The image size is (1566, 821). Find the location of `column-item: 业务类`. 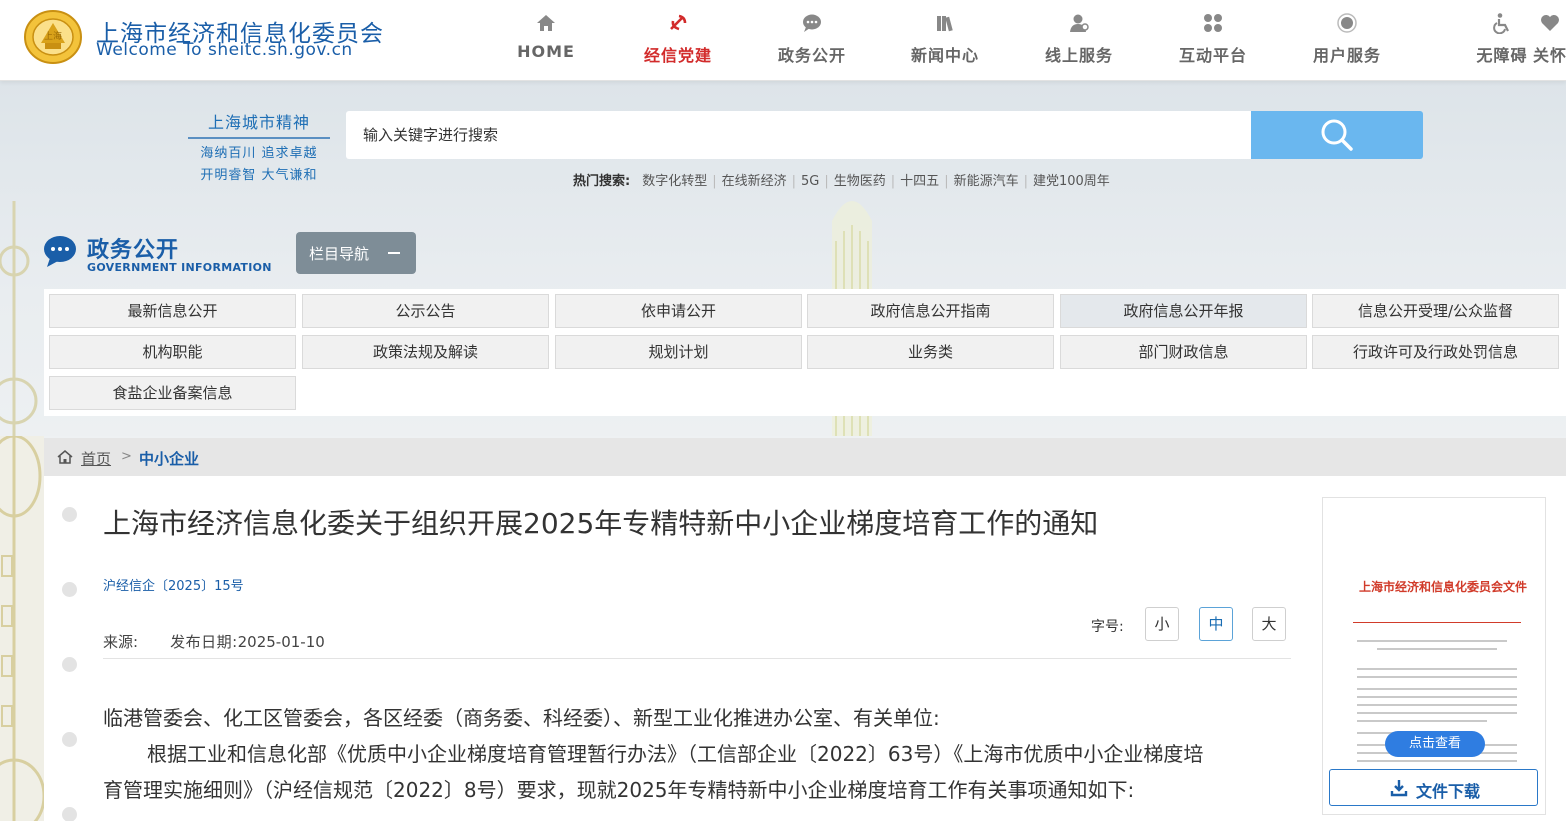

column-item: 业务类 is located at coordinates (930, 352).